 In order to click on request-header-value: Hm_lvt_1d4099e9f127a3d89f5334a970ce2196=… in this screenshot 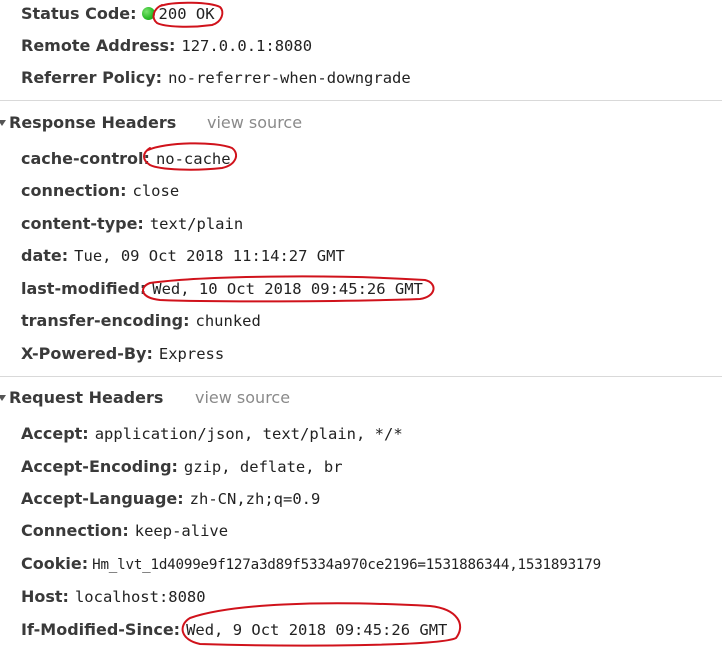, I will do `click(346, 565)`.